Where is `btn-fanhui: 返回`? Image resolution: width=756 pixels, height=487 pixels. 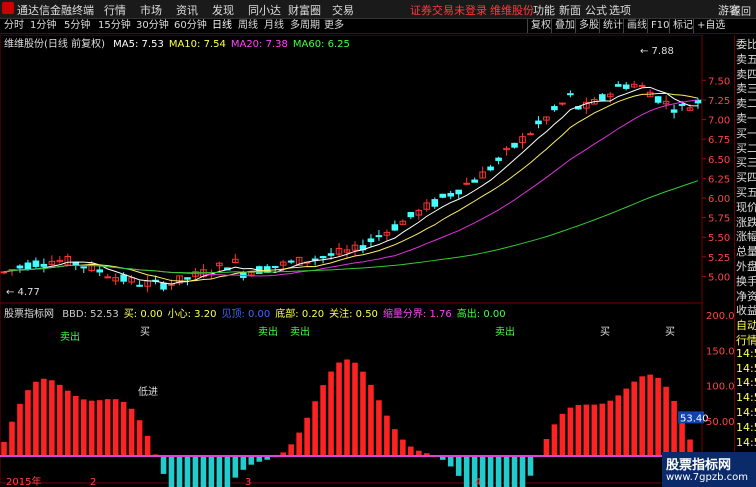
btn-fanhui: 返回 is located at coordinates (739, 13).